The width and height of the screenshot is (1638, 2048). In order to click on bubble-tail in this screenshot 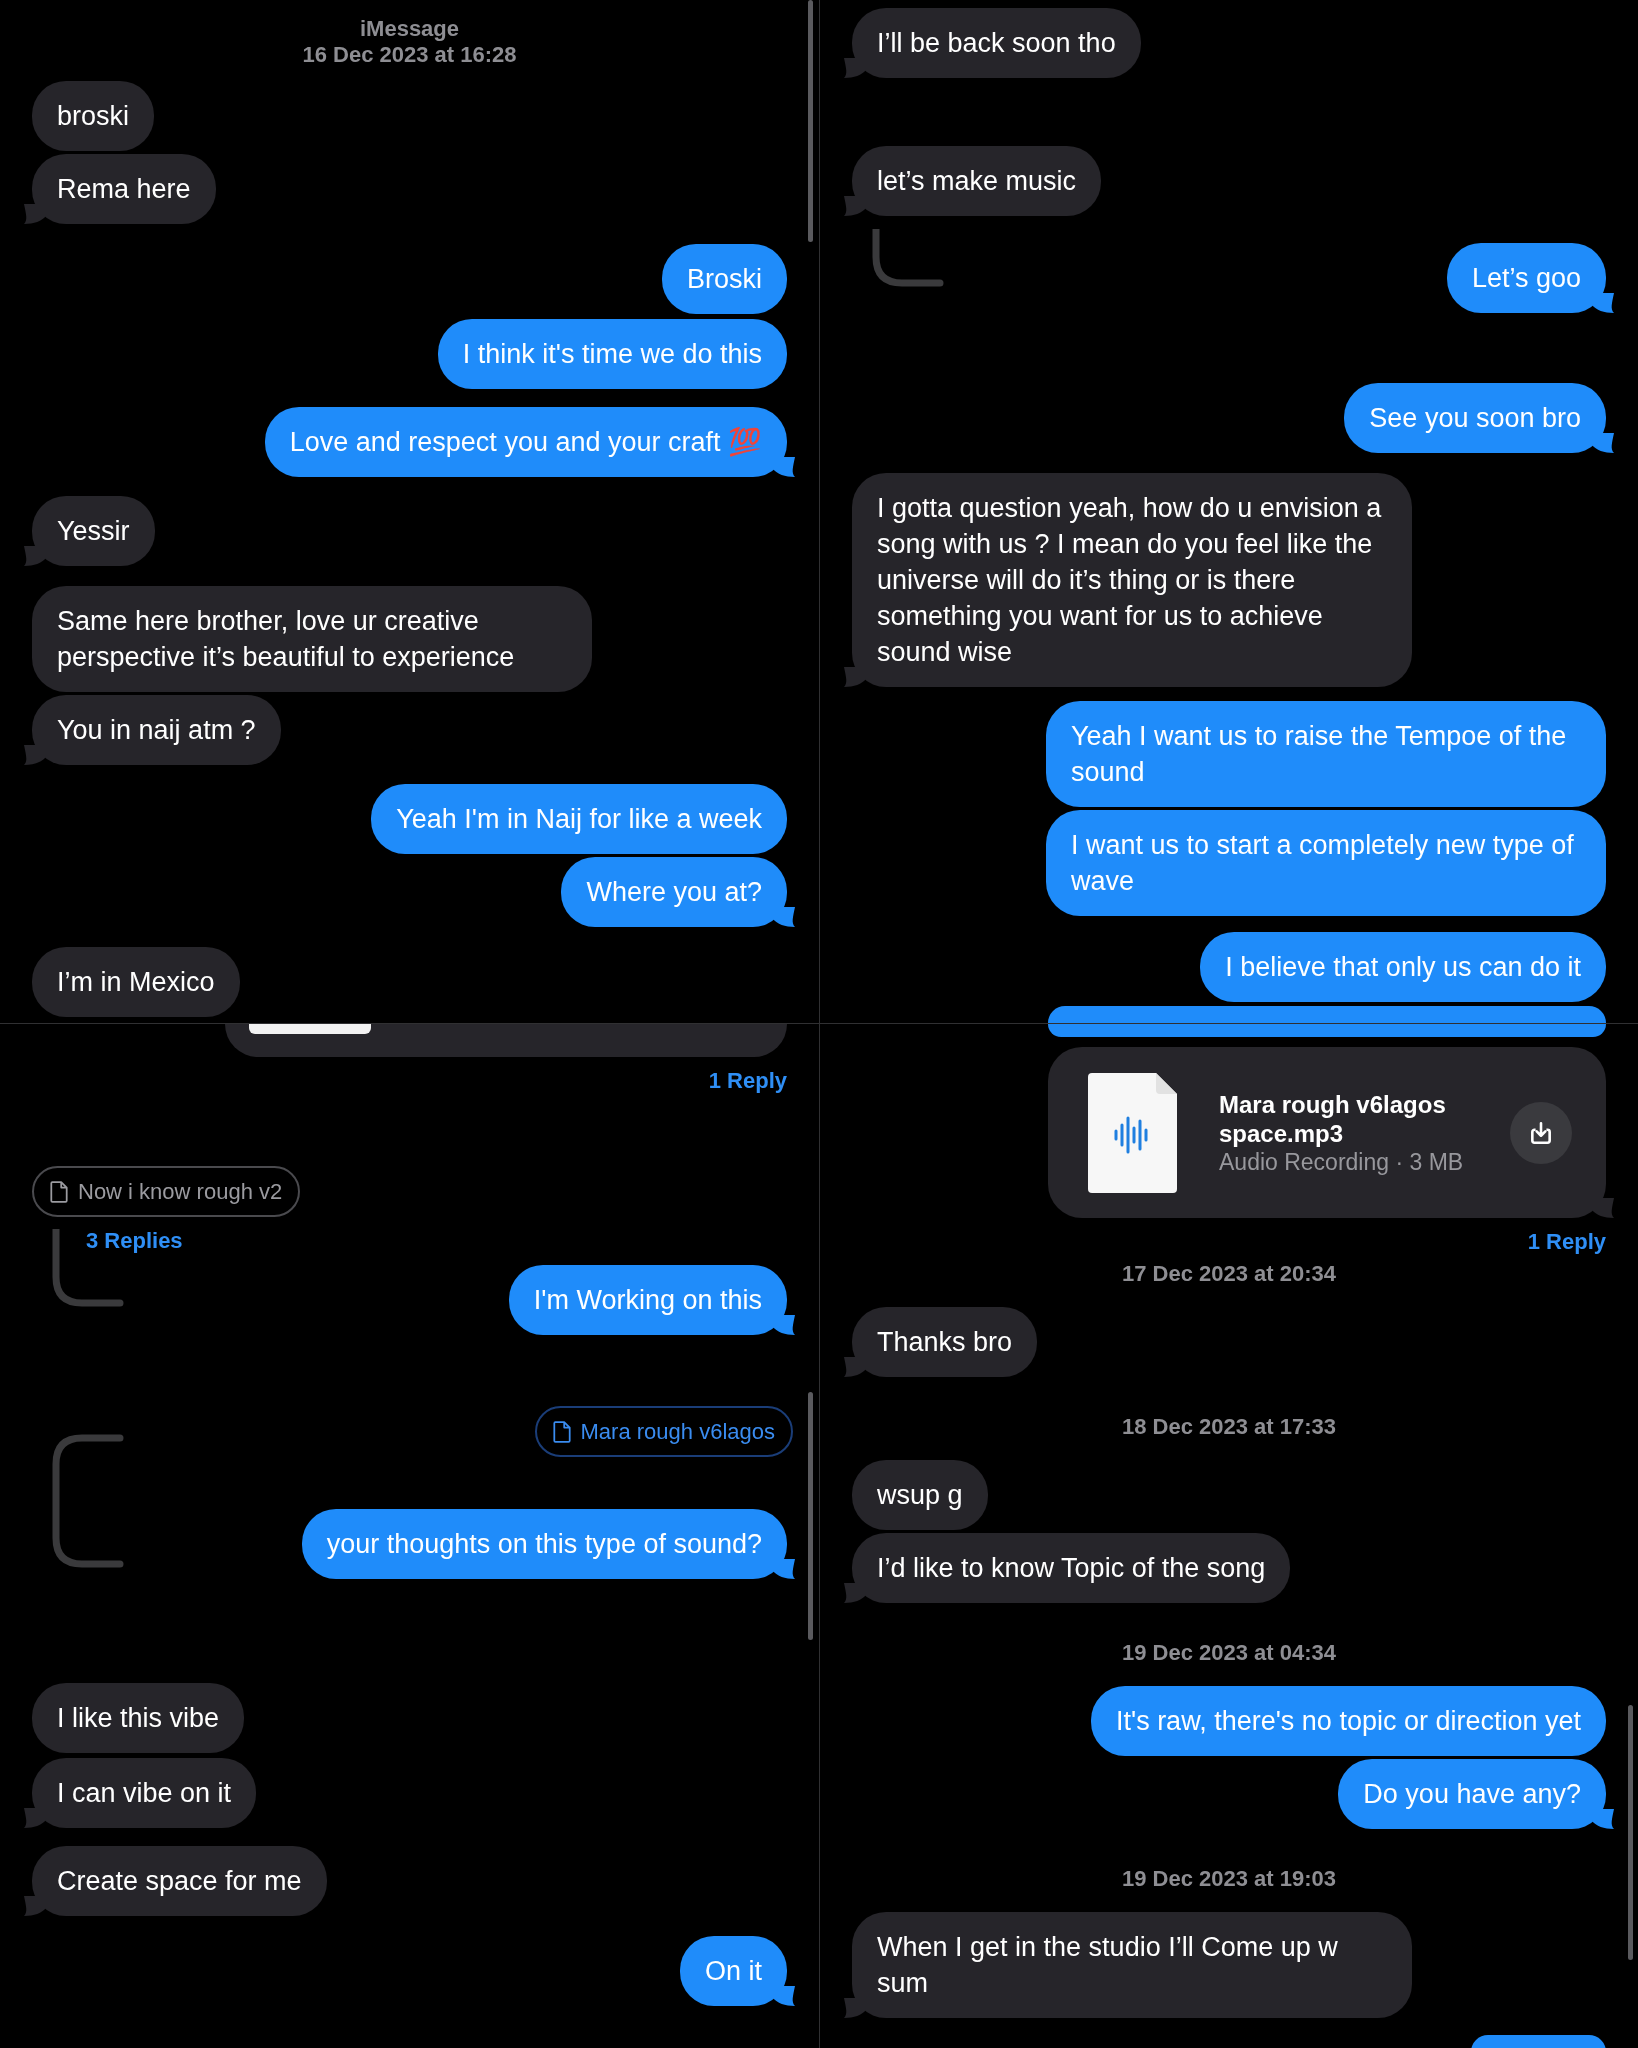, I will do `click(1603, 1208)`.